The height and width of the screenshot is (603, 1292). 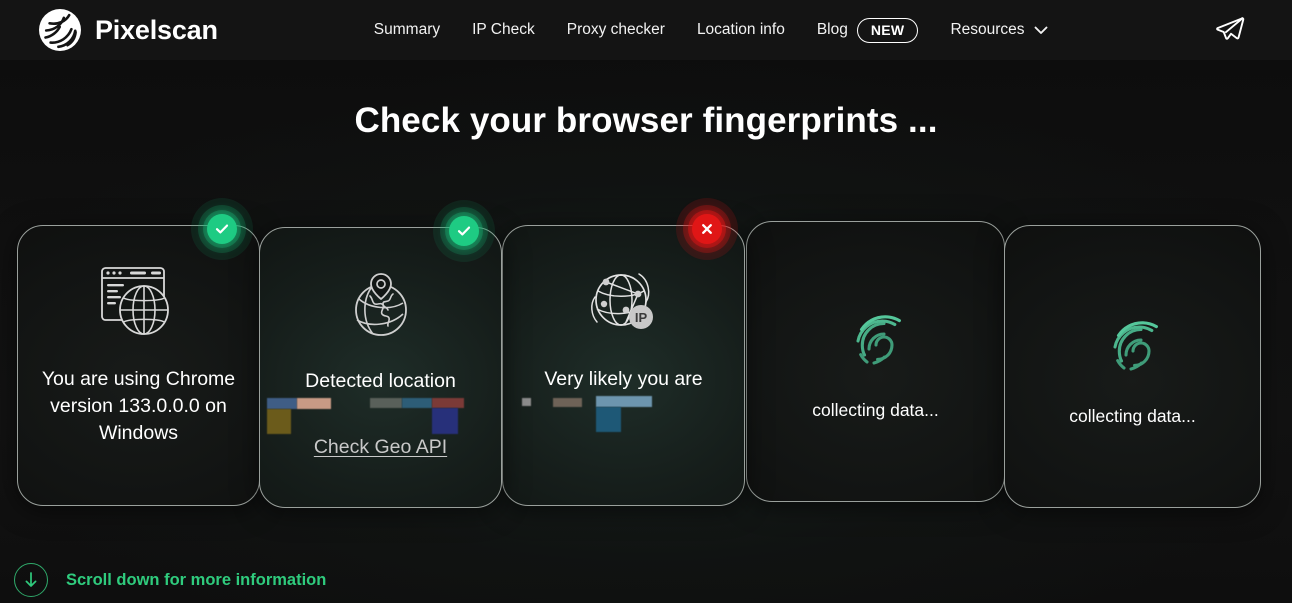 What do you see at coordinates (832, 30) in the screenshot?
I see `nav-item-blog-label: Blog` at bounding box center [832, 30].